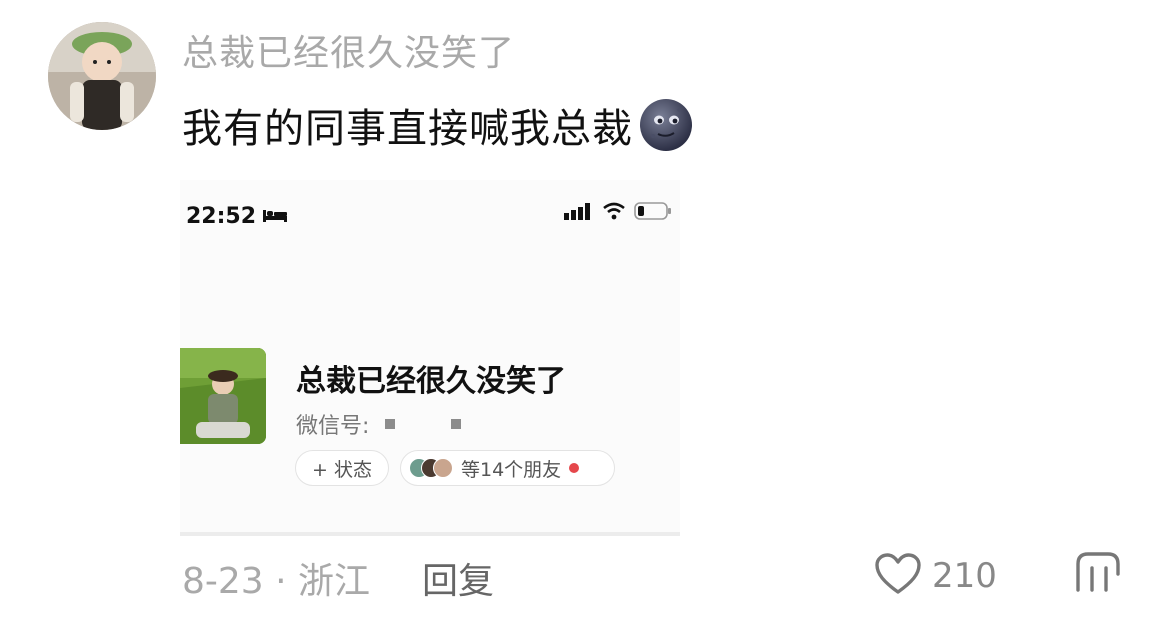 This screenshot has height=628, width=1170. Describe the element at coordinates (666, 125) in the screenshot. I see `moon-face-emoji-icon` at that location.